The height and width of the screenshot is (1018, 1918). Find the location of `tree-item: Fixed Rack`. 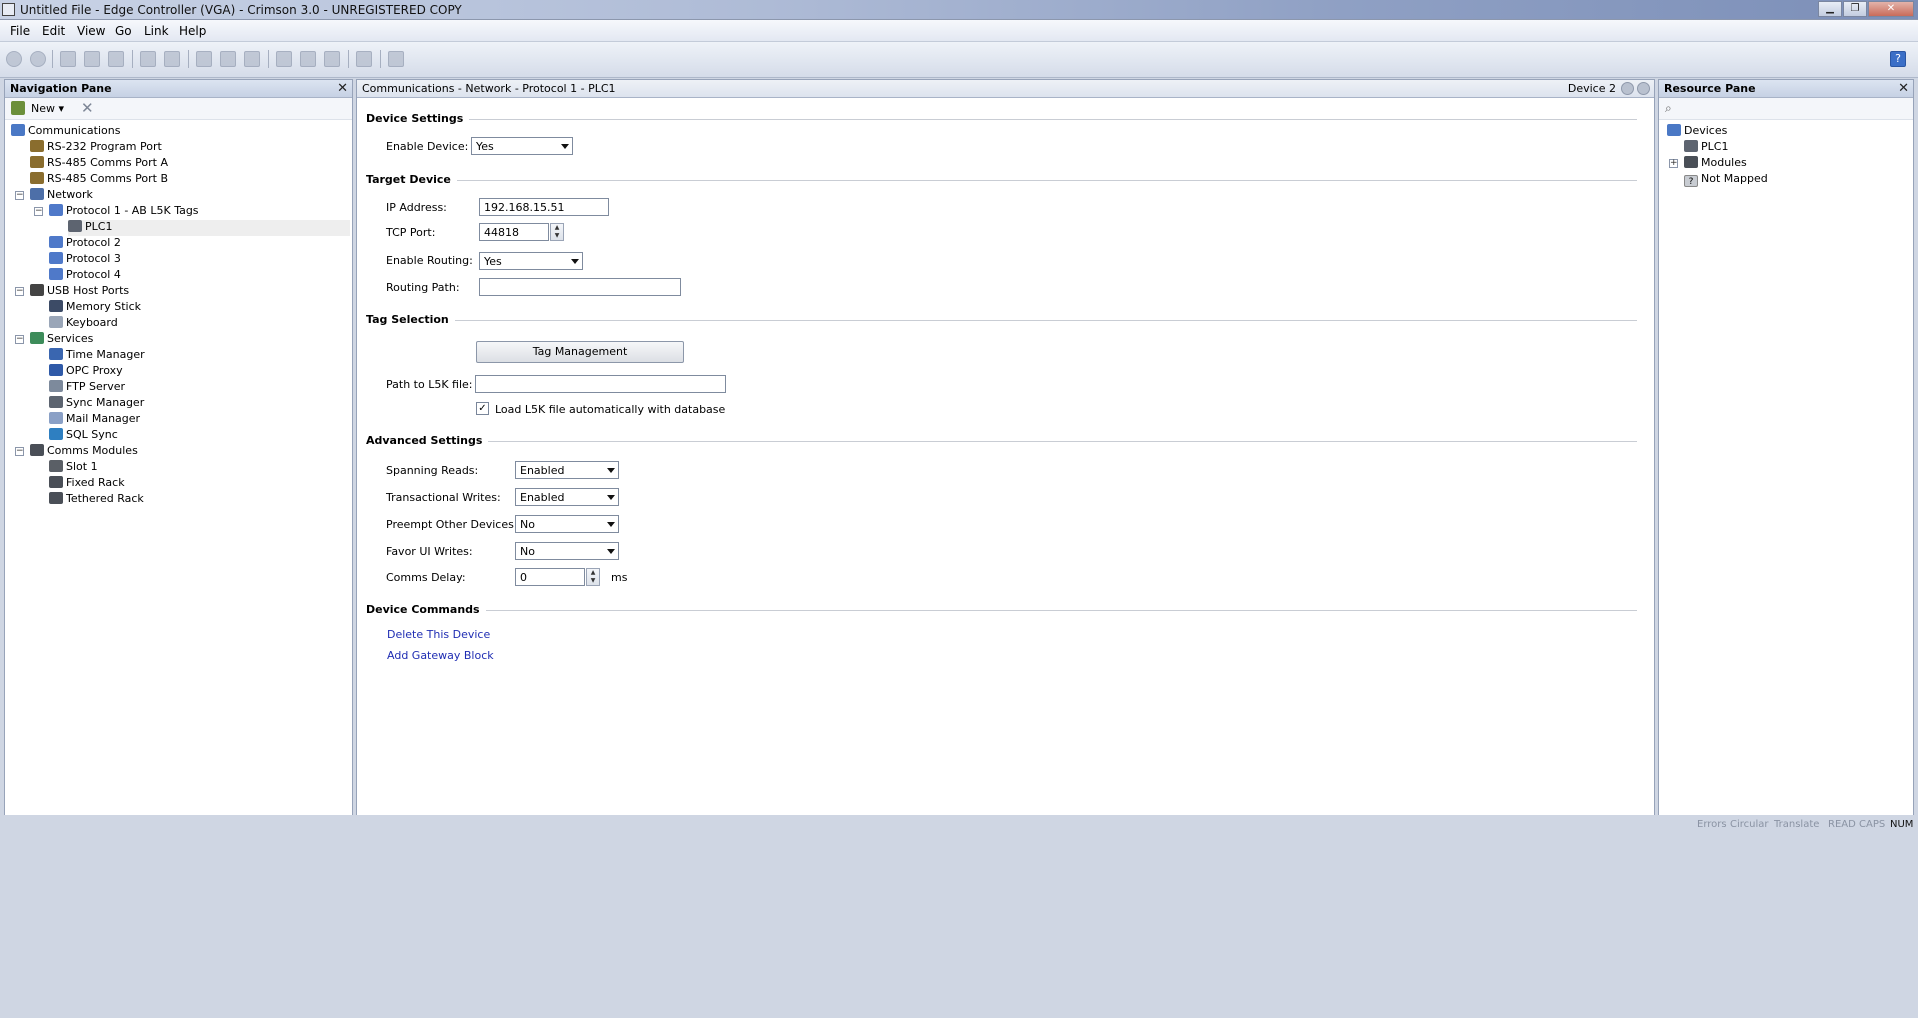

tree-item: Fixed Rack is located at coordinates (87, 484).